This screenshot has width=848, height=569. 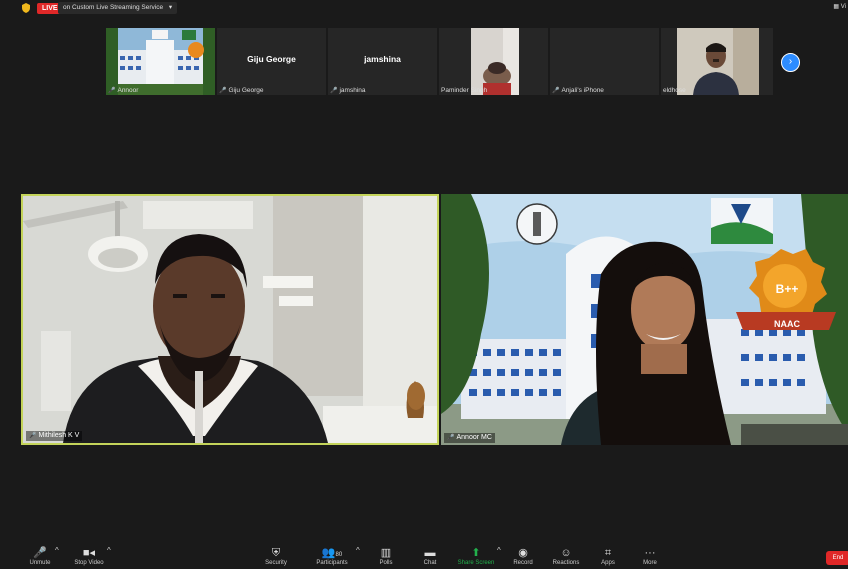 I want to click on participant-tile-giju: Giju George 🎤 Giju George, so click(x=271, y=61).